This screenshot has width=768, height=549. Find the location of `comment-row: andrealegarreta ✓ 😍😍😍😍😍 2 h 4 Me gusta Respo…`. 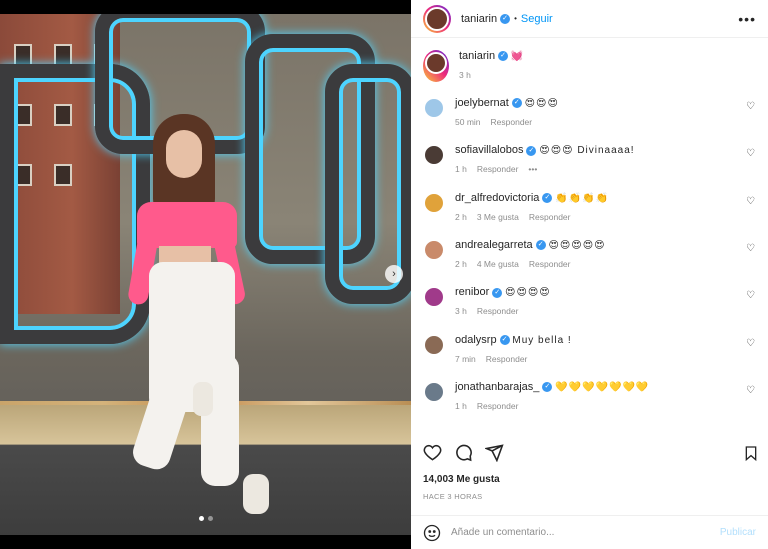

comment-row: andrealegarreta ✓ 😍😍😍😍😍 2 h 4 Me gusta Respo… is located at coordinates (593, 254).